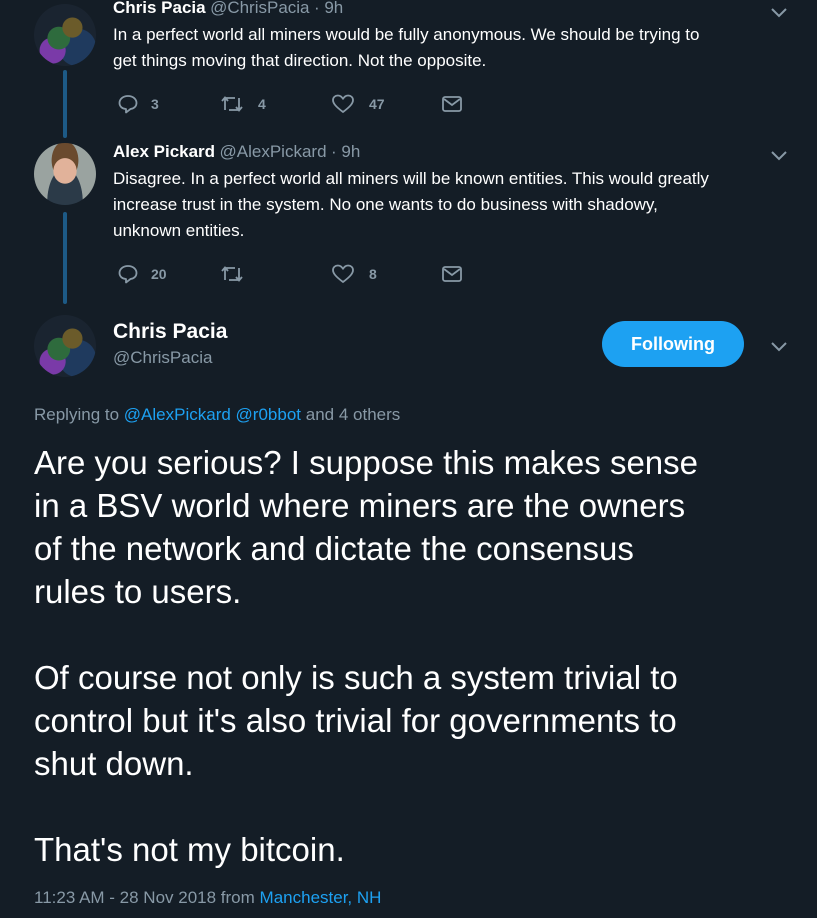 This screenshot has width=817, height=918. I want to click on following-button: Following, so click(673, 344).